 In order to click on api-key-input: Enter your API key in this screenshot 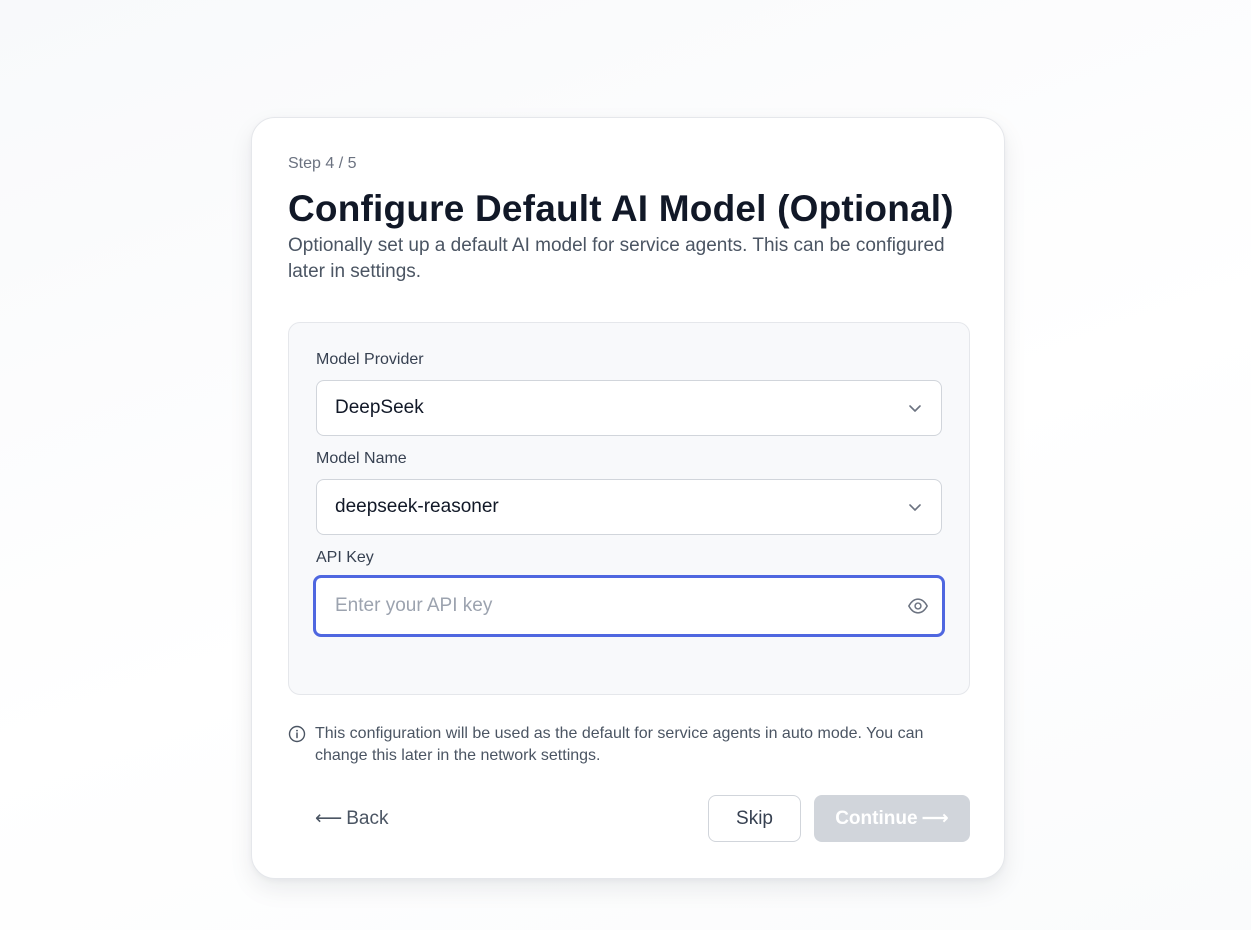, I will do `click(629, 606)`.